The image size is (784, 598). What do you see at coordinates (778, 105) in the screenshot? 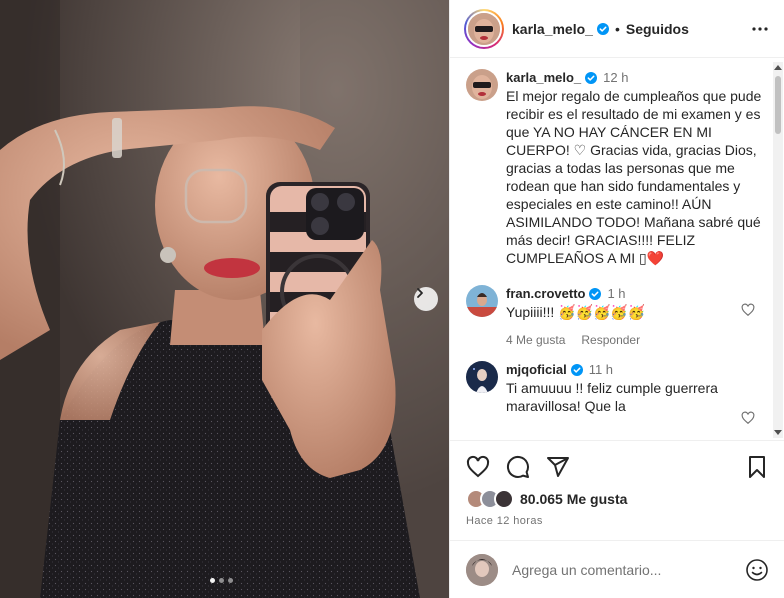
I see `scroll-thumb` at bounding box center [778, 105].